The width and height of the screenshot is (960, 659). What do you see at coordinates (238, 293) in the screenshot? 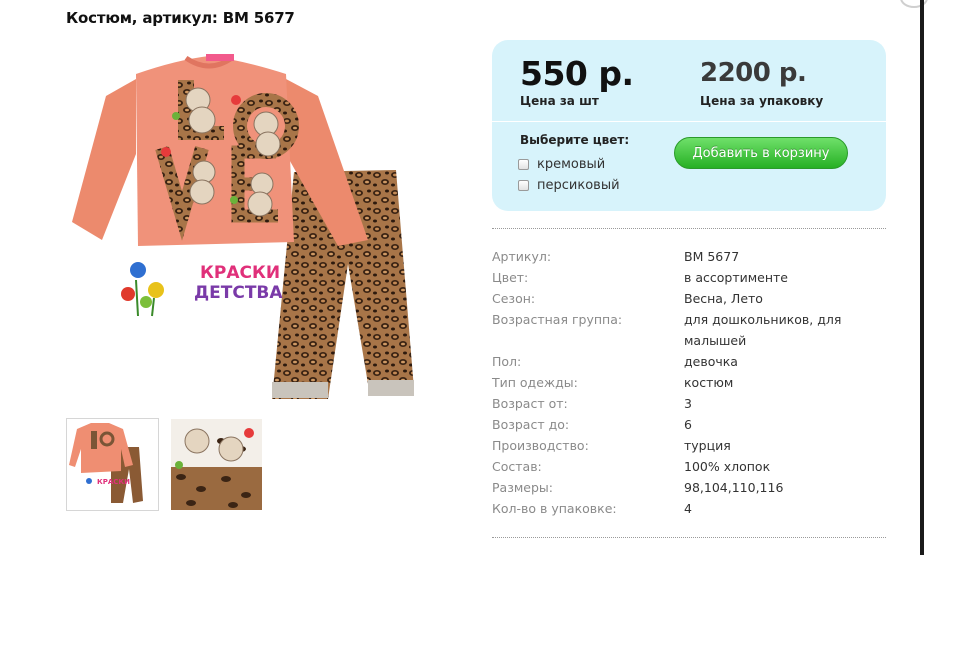
I see `brand-logo-line2: ДЕТСТВА` at bounding box center [238, 293].